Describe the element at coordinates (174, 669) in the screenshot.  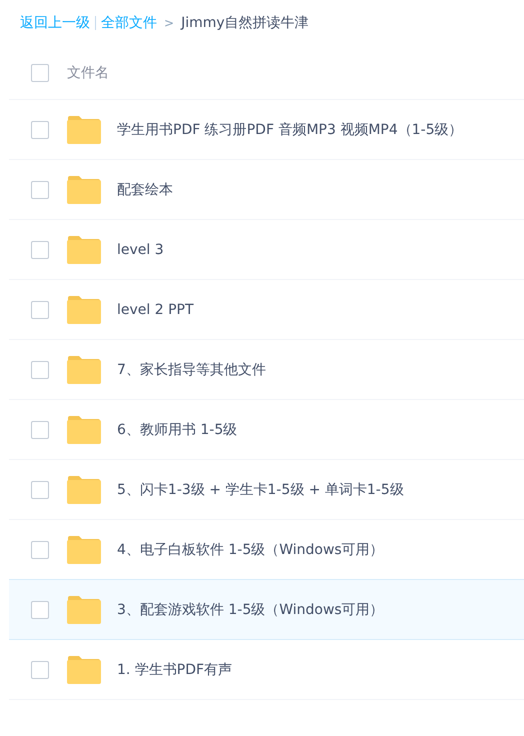
I see `folder-name: 1. 学生书PDF有声` at that location.